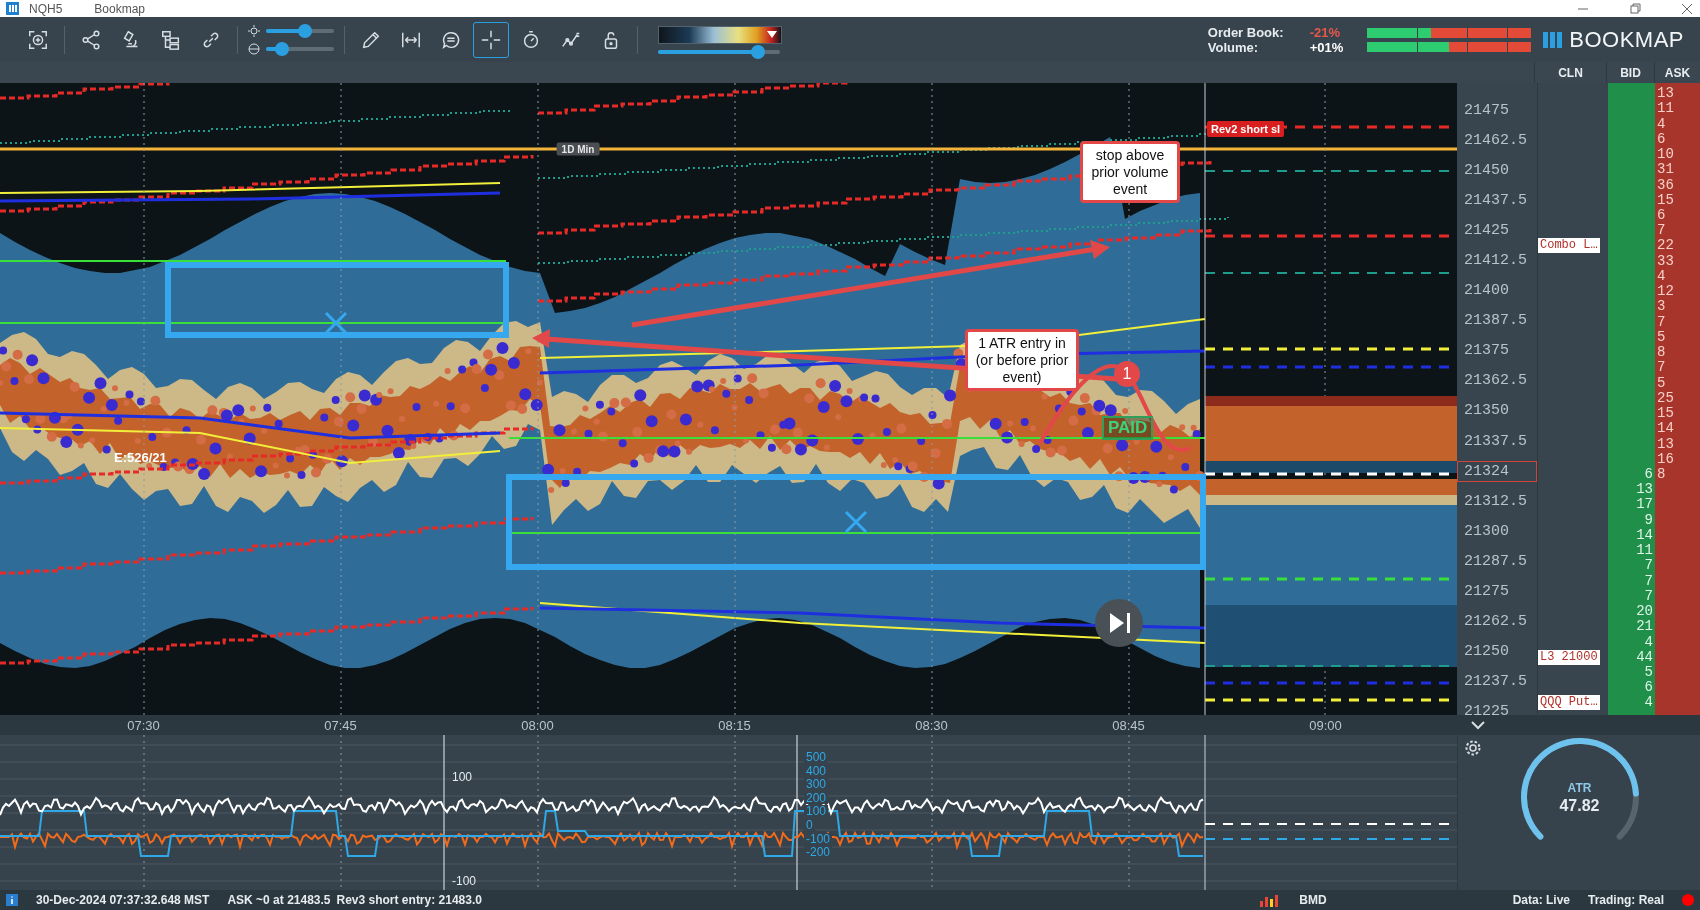  What do you see at coordinates (1661, 215) in the screenshot?
I see `ask-size: 6` at bounding box center [1661, 215].